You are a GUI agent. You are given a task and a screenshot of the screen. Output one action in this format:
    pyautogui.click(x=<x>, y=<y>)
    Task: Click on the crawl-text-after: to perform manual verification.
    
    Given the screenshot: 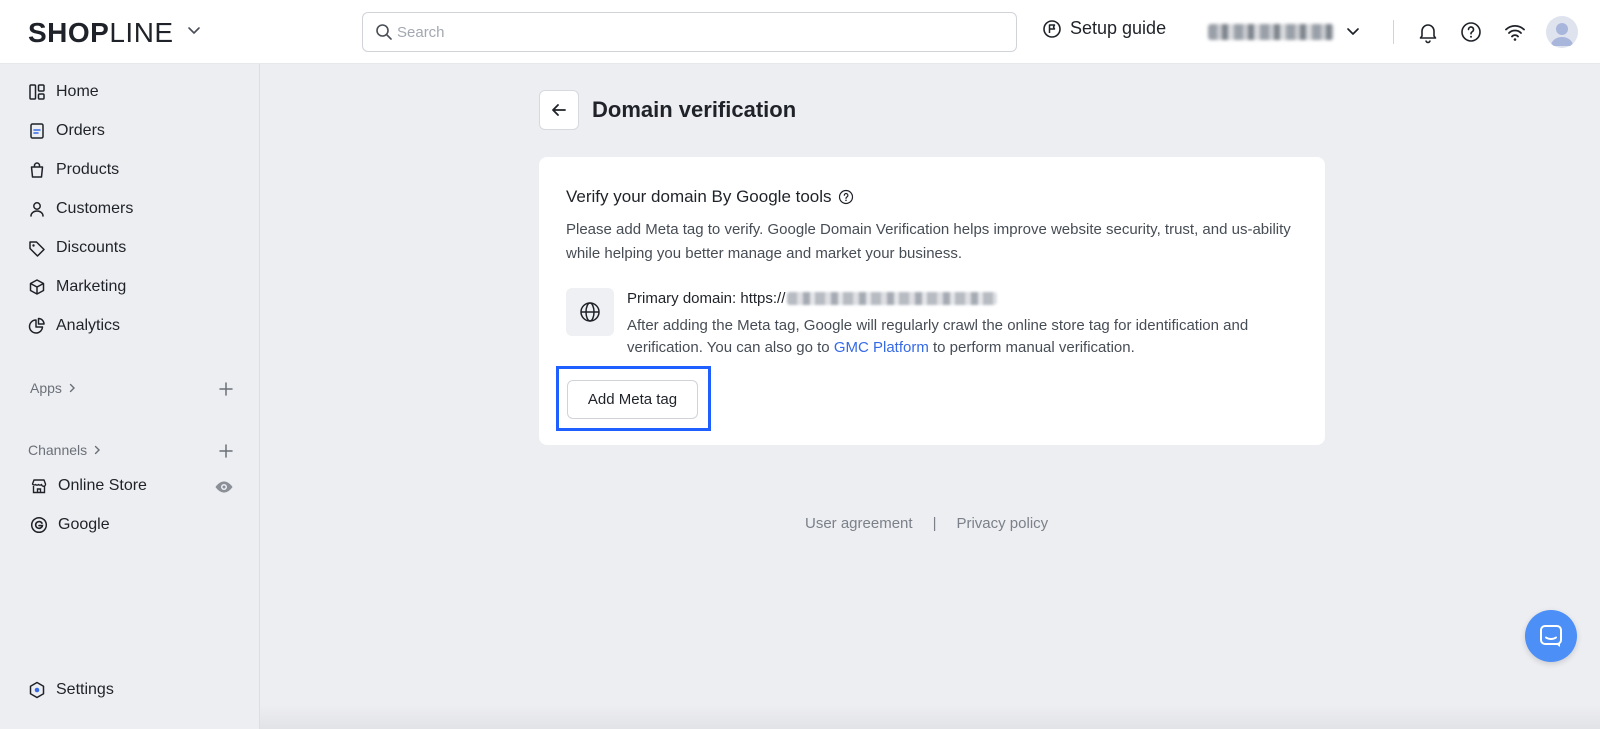 What is the action you would take?
    pyautogui.click(x=1031, y=347)
    